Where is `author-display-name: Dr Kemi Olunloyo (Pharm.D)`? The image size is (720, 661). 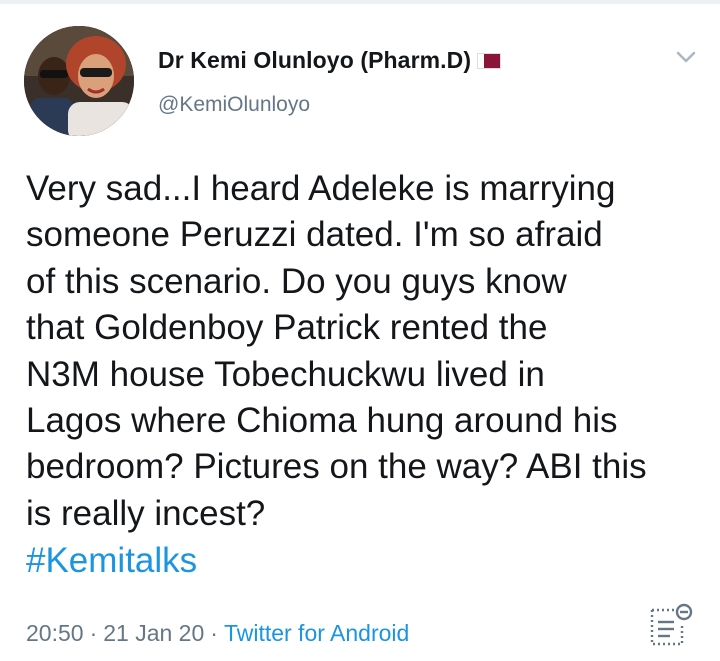 author-display-name: Dr Kemi Olunloyo (Pharm.D) is located at coordinates (314, 60).